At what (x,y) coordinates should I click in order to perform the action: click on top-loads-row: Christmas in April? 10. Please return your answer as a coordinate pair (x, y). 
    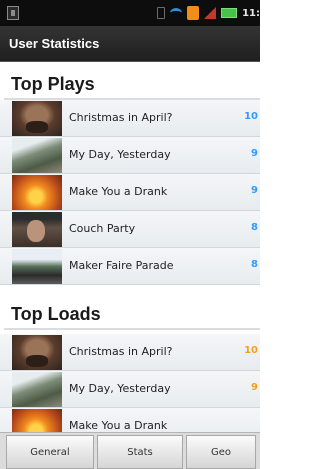
    Looking at the image, I should click on (130, 352).